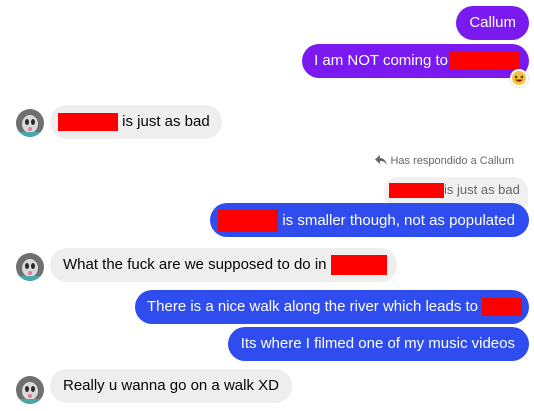 This screenshot has height=411, width=534. I want to click on message-text: I am NOT coming to, so click(381, 60).